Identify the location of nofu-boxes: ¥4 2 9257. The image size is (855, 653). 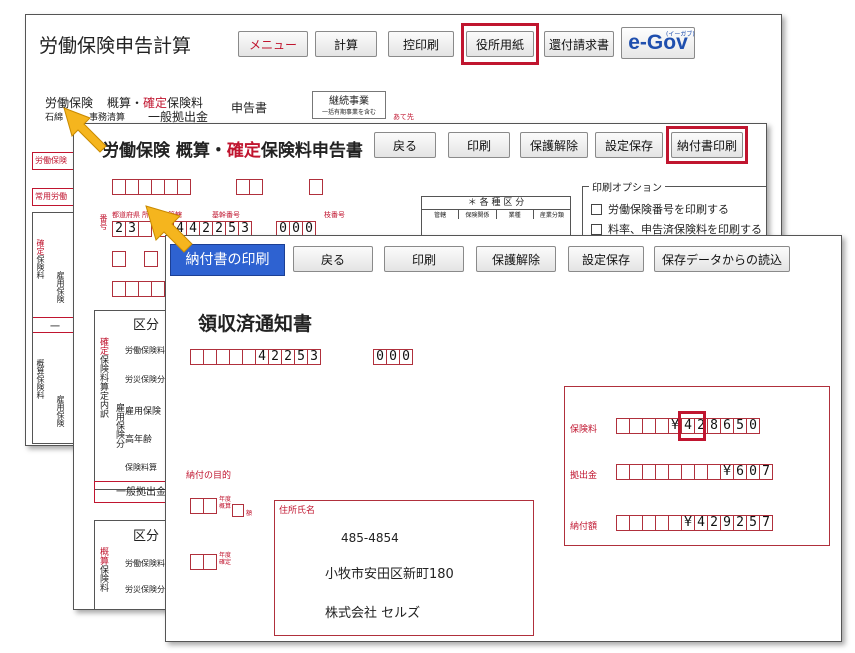
(694, 523).